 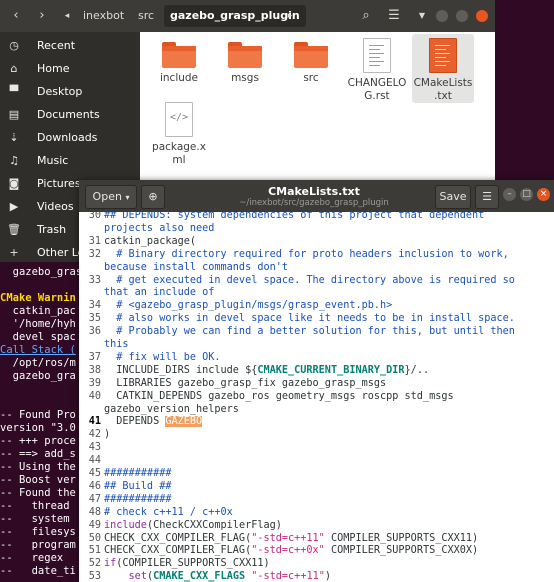 What do you see at coordinates (70, 68) in the screenshot?
I see `sidebar-item-home: ⌂ Home` at bounding box center [70, 68].